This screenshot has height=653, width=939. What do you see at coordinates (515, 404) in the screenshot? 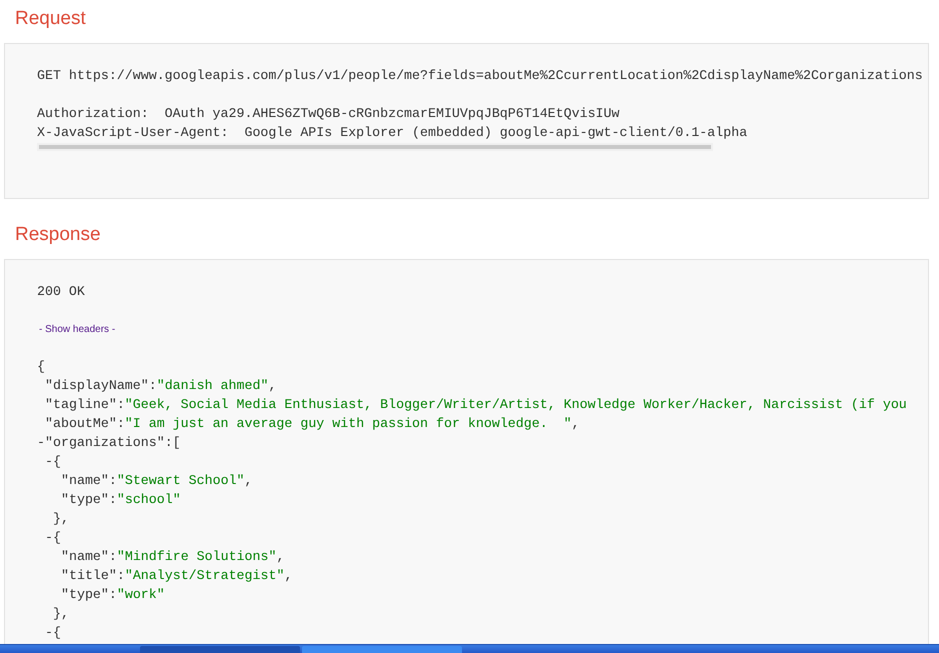
I see `json-string: "Geek, Social Media Enthusiast, Blogger/Writer/Artist, Knowledge Worker/Hacker, Narcissist (if you` at bounding box center [515, 404].